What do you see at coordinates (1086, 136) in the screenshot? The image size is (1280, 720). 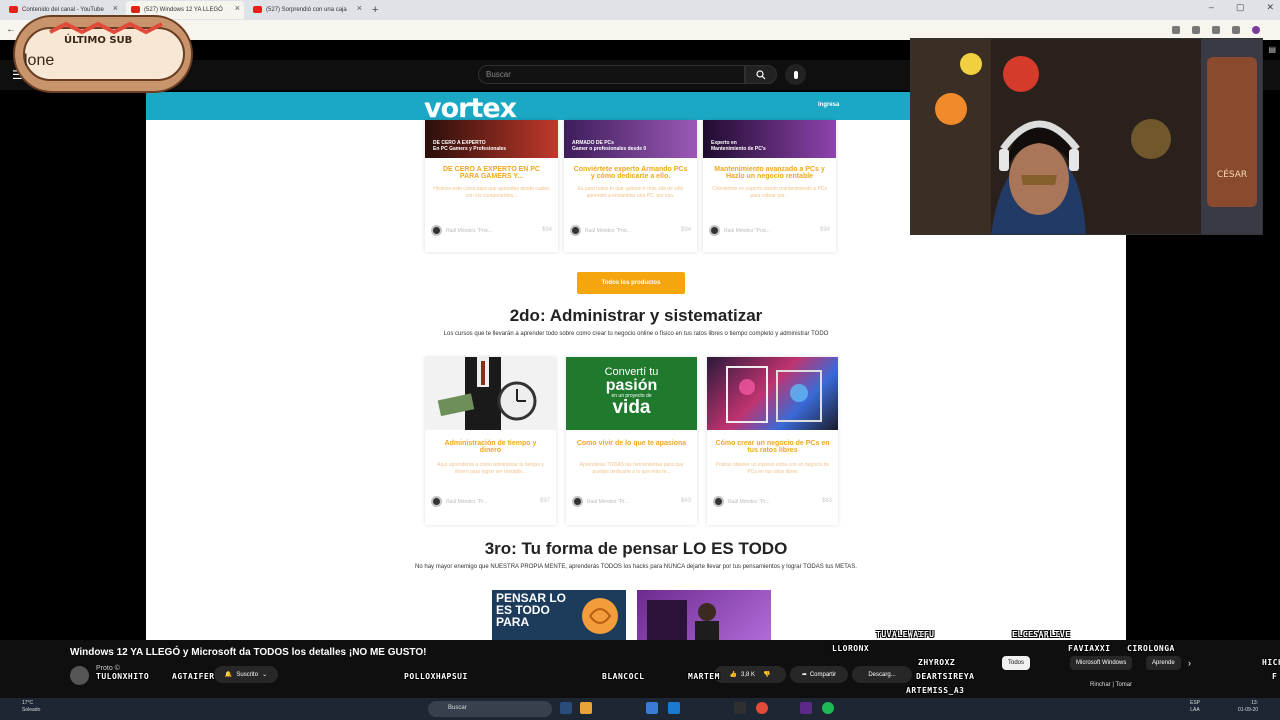 I see `streamer-webcam-image: CÉSAR` at bounding box center [1086, 136].